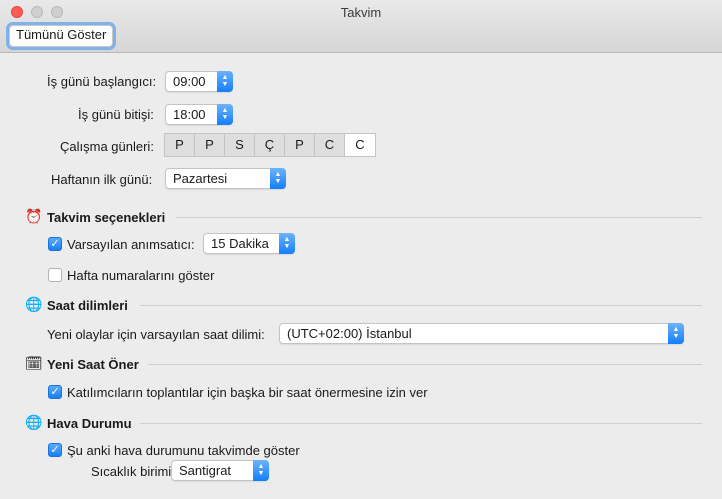 This screenshot has width=722, height=499. What do you see at coordinates (240, 145) in the screenshot?
I see `work-day-toggle: S` at bounding box center [240, 145].